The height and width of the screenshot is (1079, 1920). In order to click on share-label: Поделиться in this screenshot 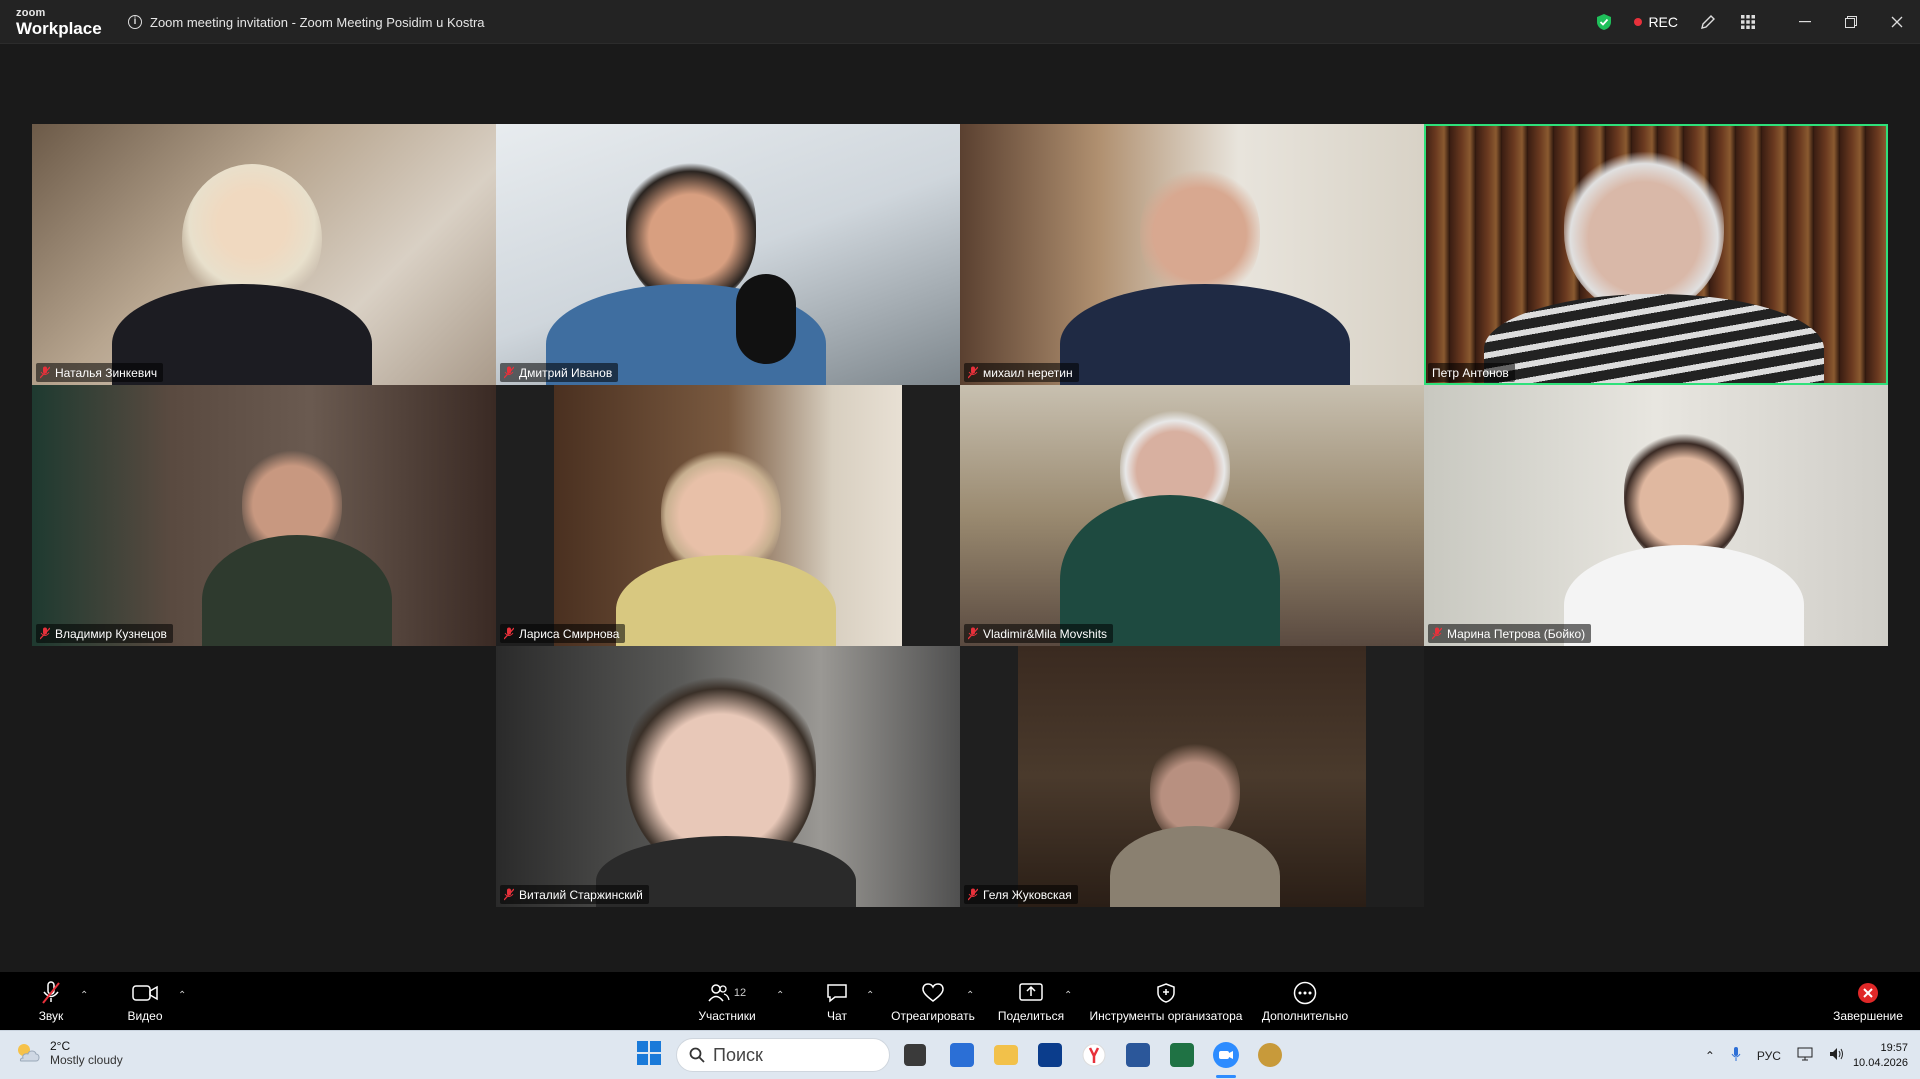, I will do `click(1031, 1015)`.